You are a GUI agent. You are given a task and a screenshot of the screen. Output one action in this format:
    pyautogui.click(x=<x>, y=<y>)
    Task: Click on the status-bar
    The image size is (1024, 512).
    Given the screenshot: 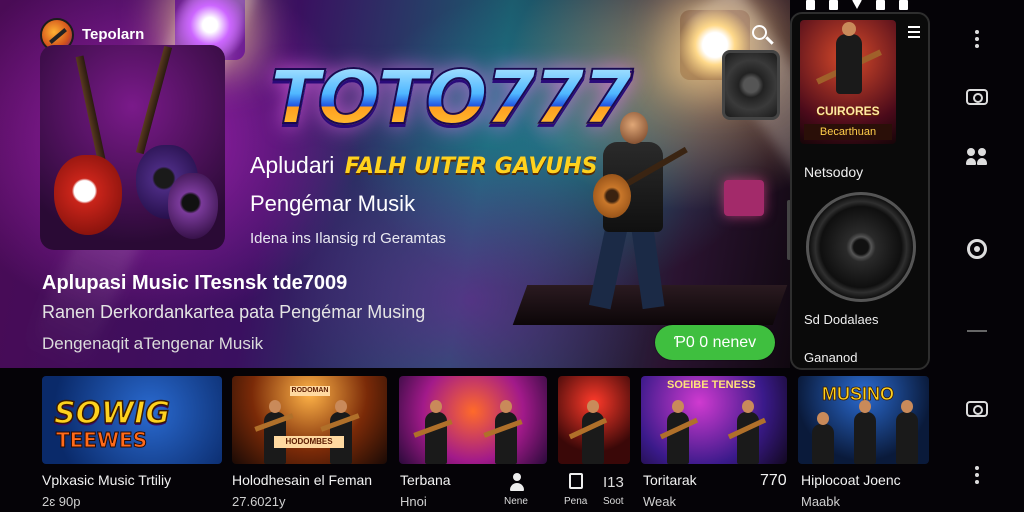 What is the action you would take?
    pyautogui.click(x=865, y=6)
    